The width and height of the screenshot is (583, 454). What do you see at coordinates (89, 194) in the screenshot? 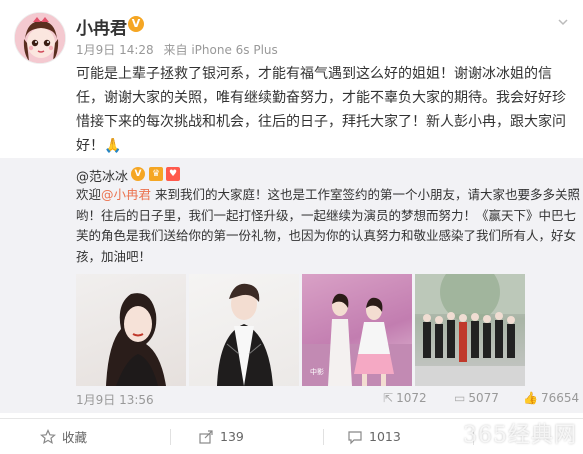
I see `repost-text-before: 欢迎` at bounding box center [89, 194].